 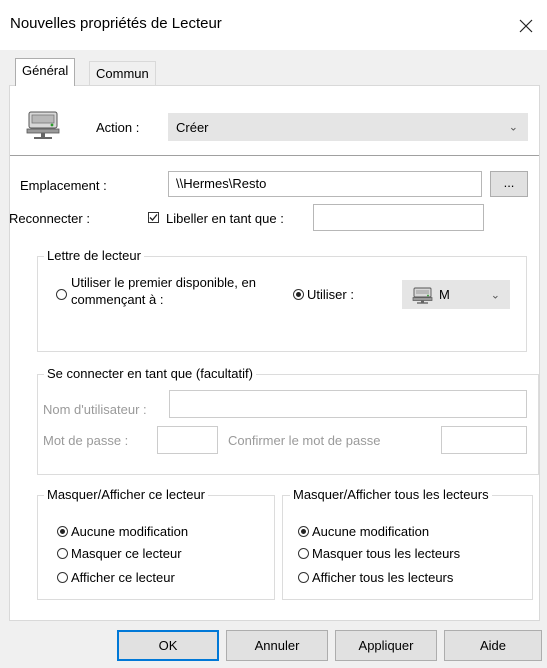 What do you see at coordinates (62, 577) in the screenshot?
I see `radio-hide-this-show` at bounding box center [62, 577].